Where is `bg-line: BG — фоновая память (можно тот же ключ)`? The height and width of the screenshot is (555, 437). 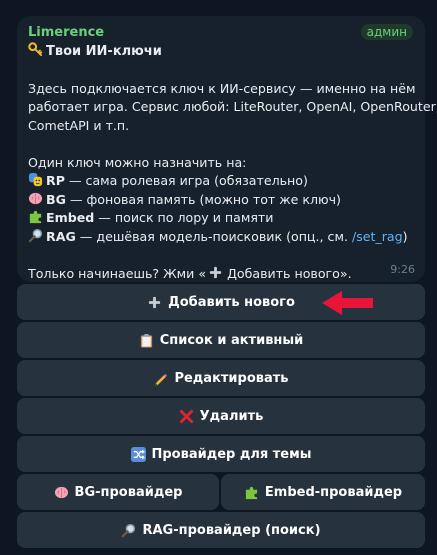
bg-line: BG — фоновая память (можно тот же ключ) is located at coordinates (220, 200).